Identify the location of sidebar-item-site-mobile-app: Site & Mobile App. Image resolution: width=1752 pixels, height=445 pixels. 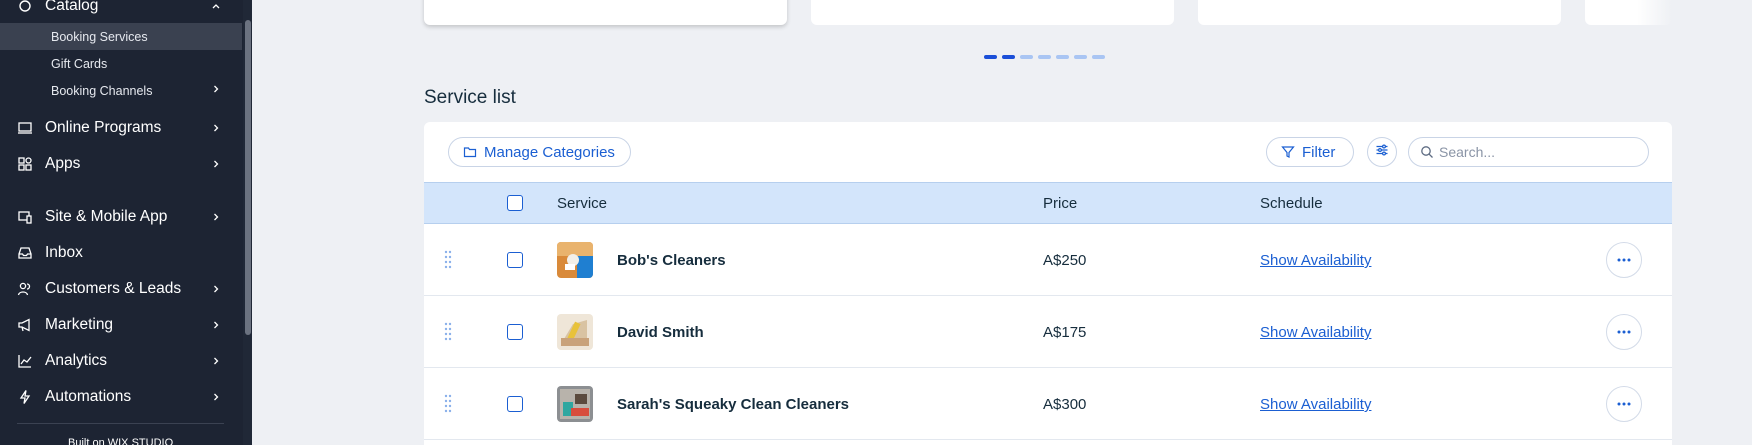
(121, 217).